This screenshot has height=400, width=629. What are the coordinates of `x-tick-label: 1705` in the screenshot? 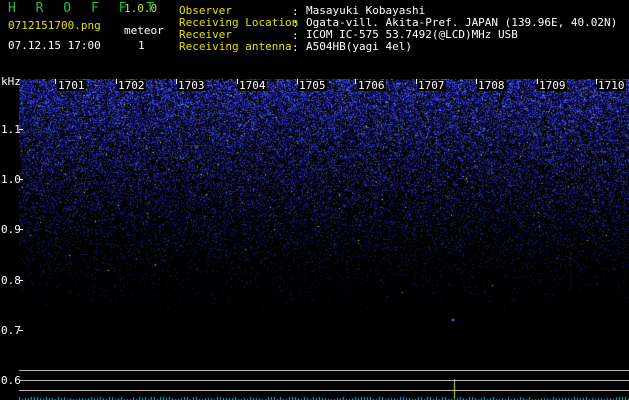 It's located at (312, 85).